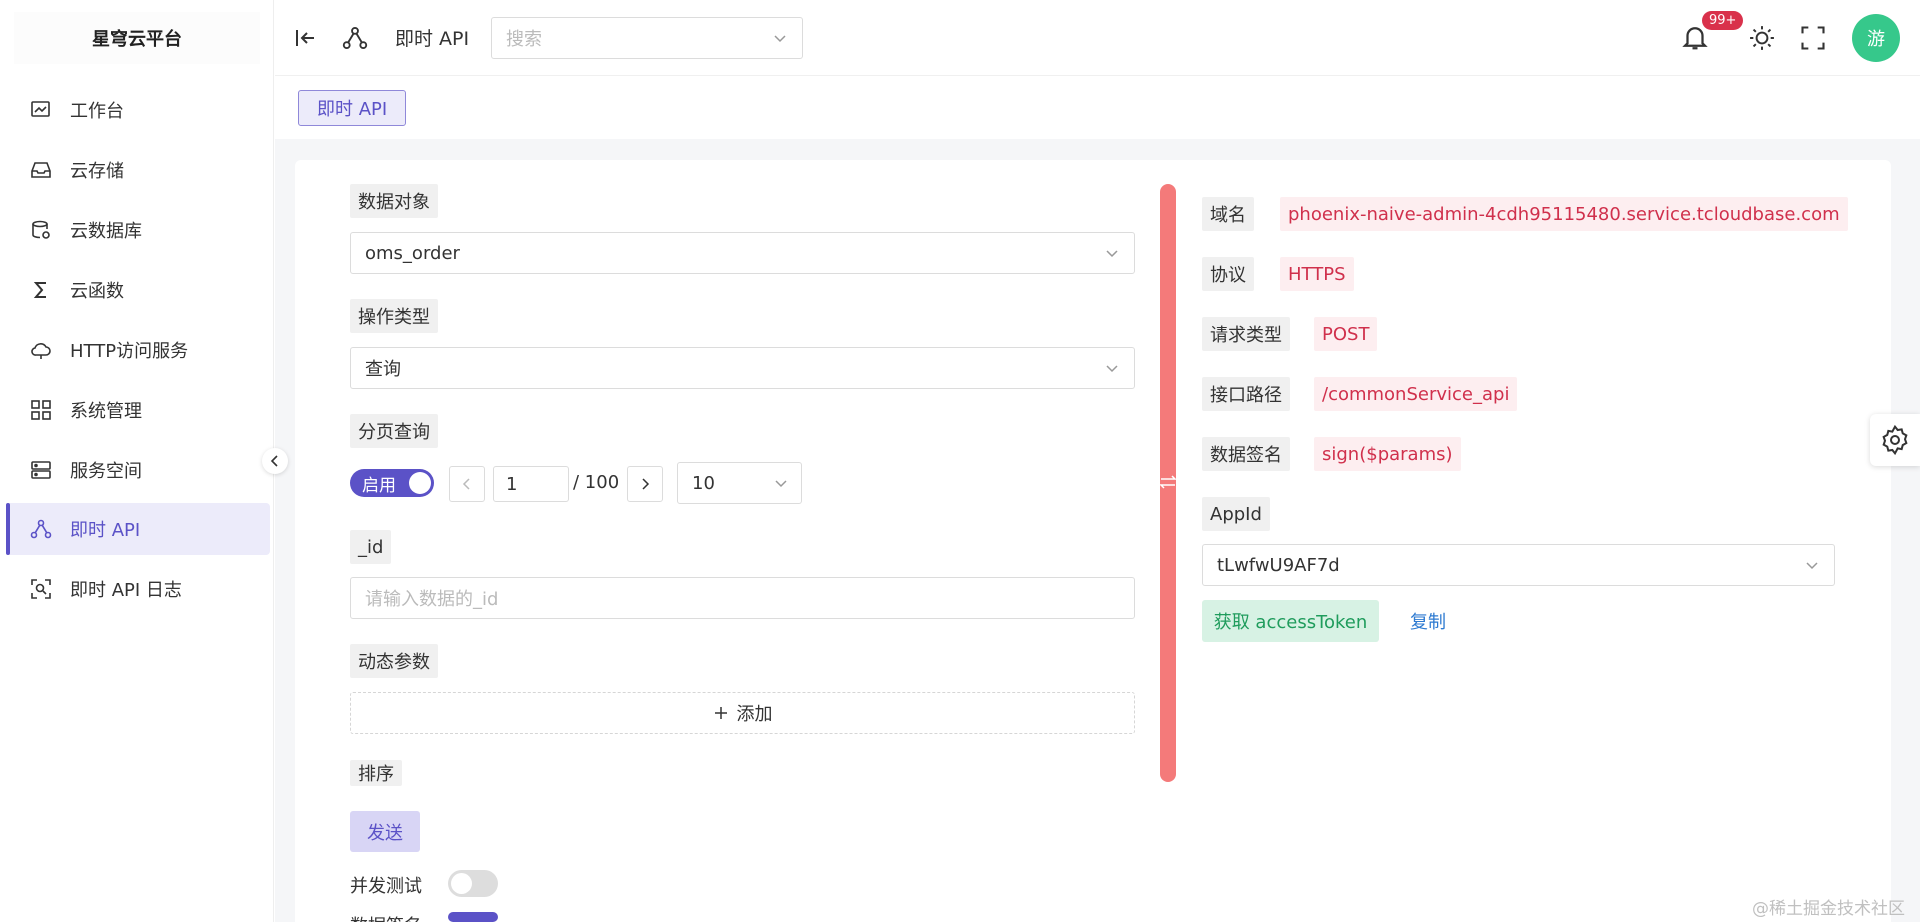 This screenshot has width=1920, height=922. Describe the element at coordinates (1813, 38) in the screenshot. I see `fullscreen-icon` at that location.